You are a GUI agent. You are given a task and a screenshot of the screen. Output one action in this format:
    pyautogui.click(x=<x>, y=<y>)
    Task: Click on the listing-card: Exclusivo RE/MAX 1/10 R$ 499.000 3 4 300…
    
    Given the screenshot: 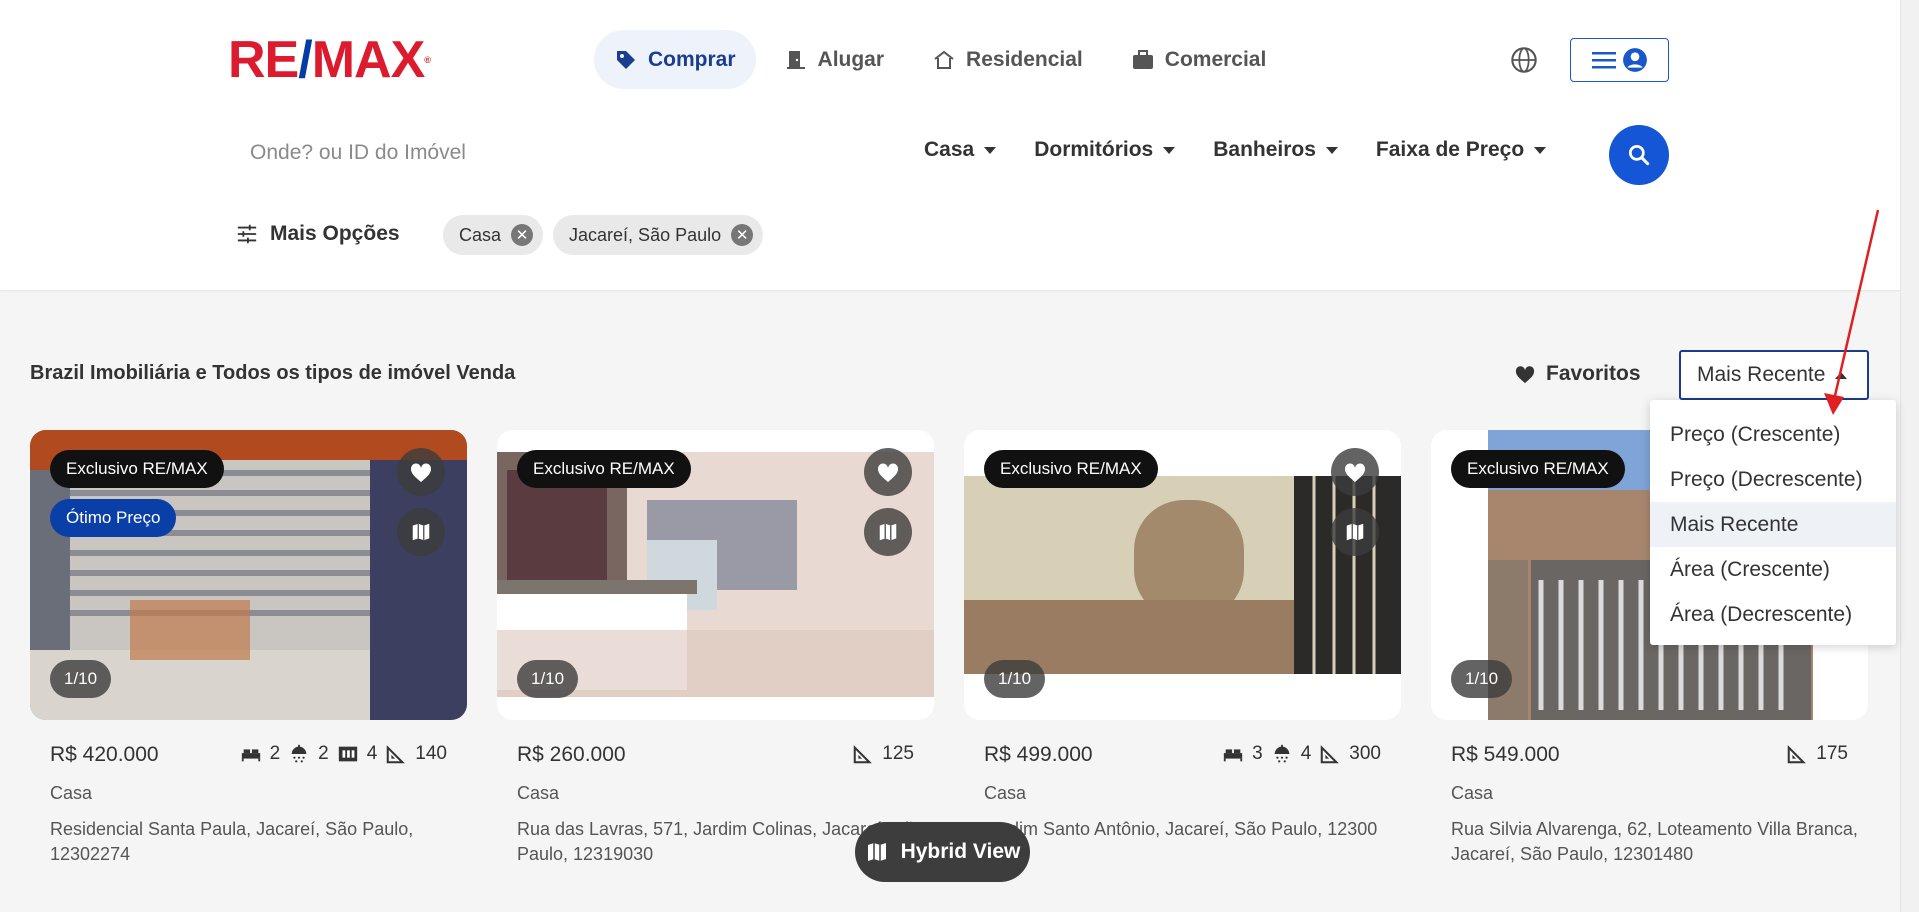 What is the action you would take?
    pyautogui.click(x=1182, y=650)
    